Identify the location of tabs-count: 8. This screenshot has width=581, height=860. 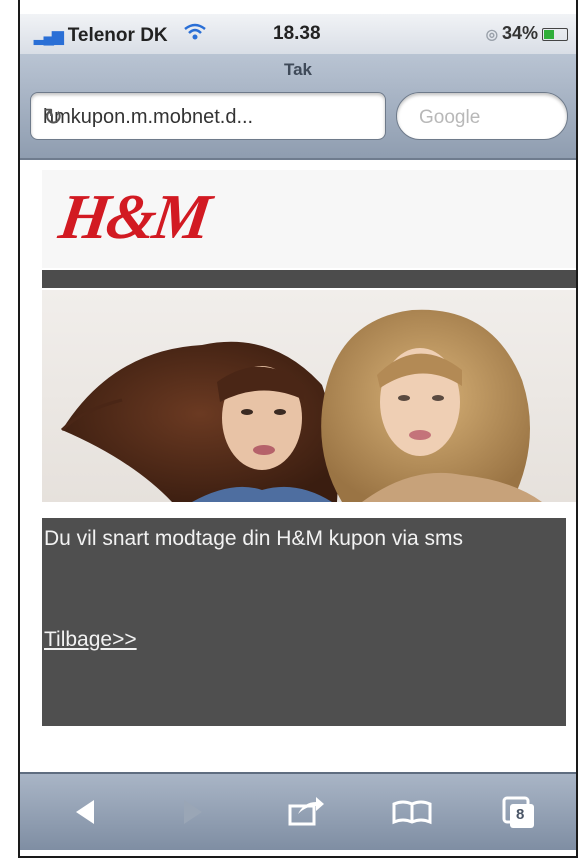
(520, 814).